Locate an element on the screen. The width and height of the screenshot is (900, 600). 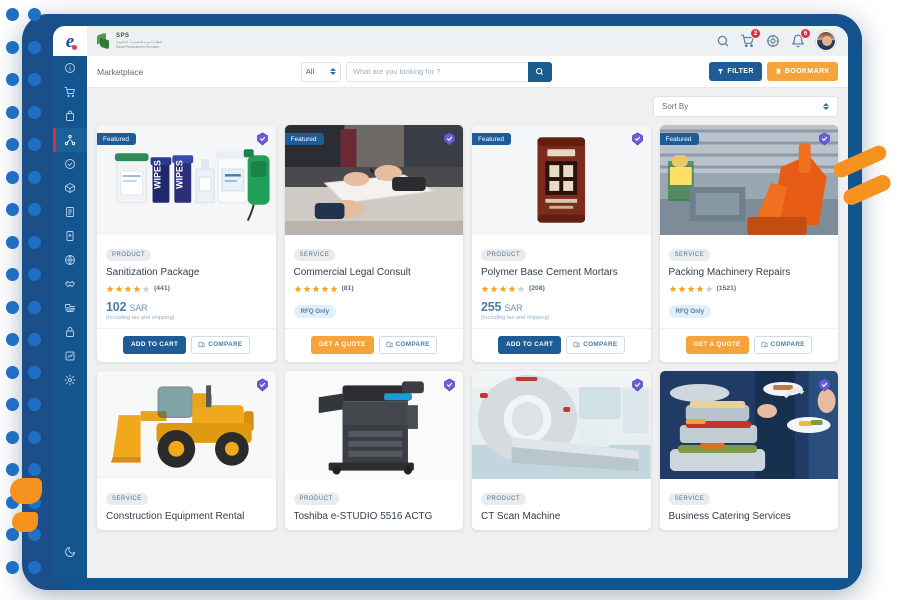
card-title: Business Catering Services is located at coordinates (729, 516).